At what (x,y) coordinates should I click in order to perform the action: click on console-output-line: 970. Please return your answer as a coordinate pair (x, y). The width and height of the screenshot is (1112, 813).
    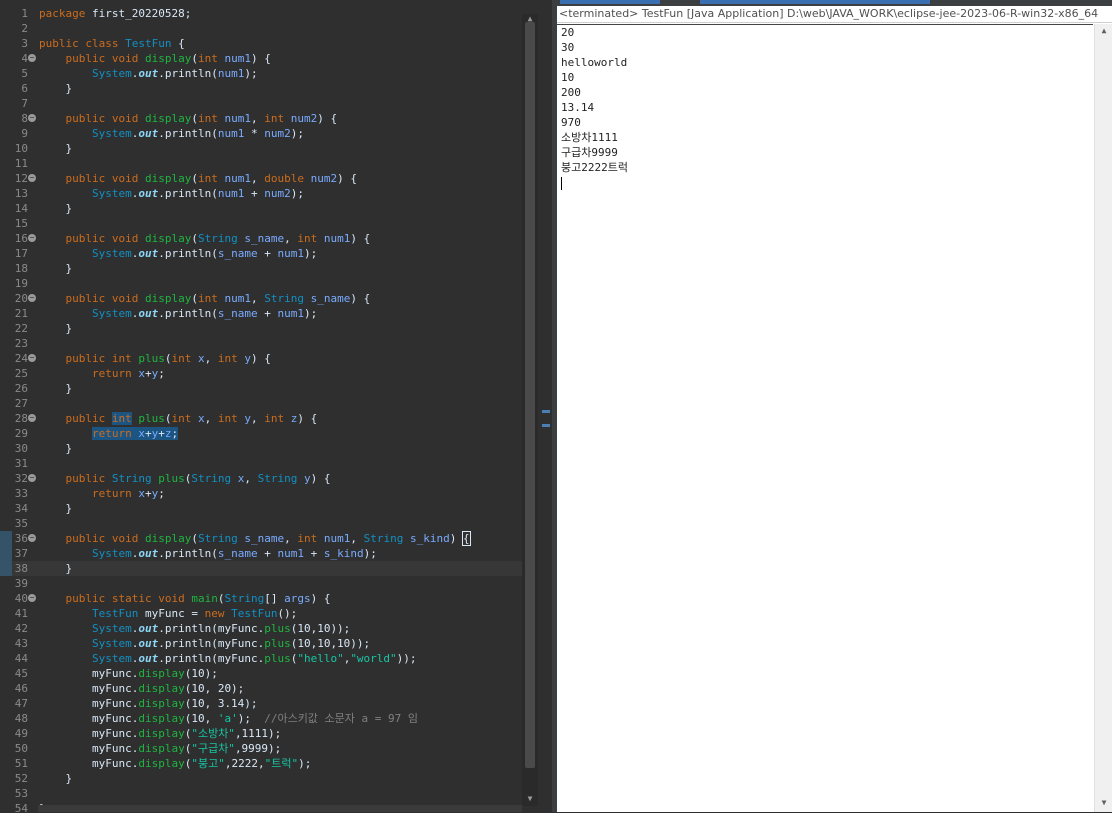
    Looking at the image, I should click on (571, 122).